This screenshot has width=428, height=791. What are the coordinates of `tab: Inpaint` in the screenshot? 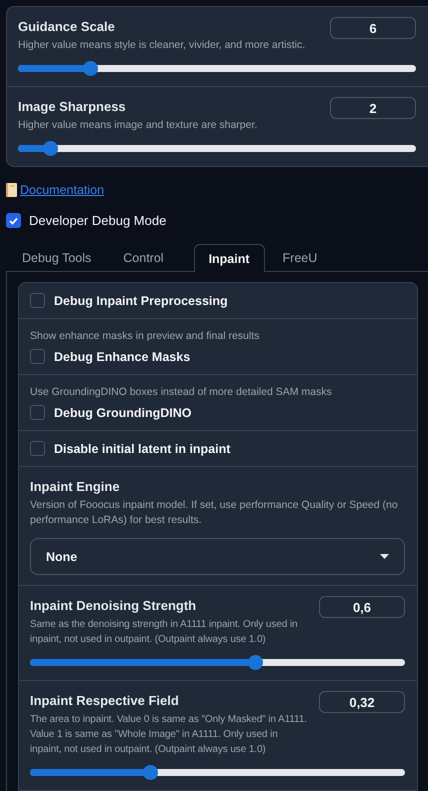 It's located at (229, 258).